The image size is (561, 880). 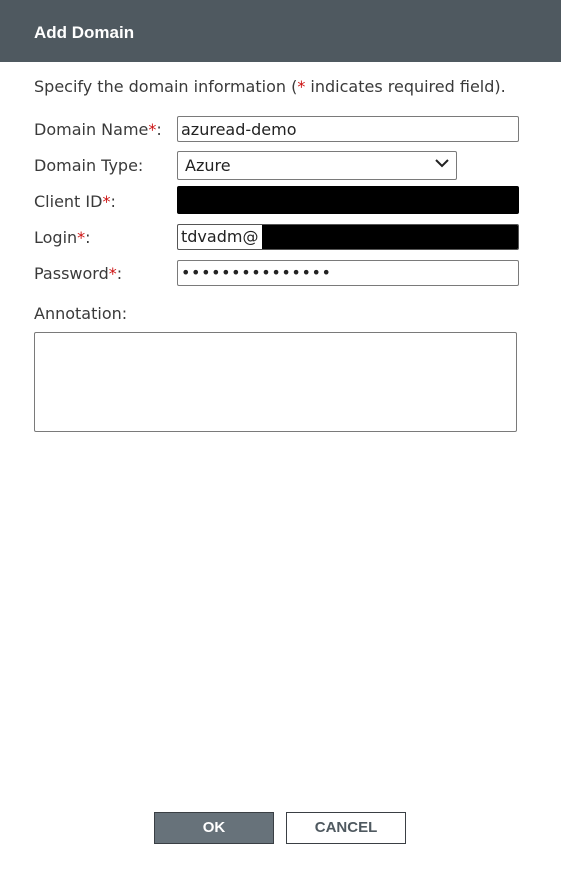 What do you see at coordinates (390, 237) in the screenshot?
I see `login-redaction` at bounding box center [390, 237].